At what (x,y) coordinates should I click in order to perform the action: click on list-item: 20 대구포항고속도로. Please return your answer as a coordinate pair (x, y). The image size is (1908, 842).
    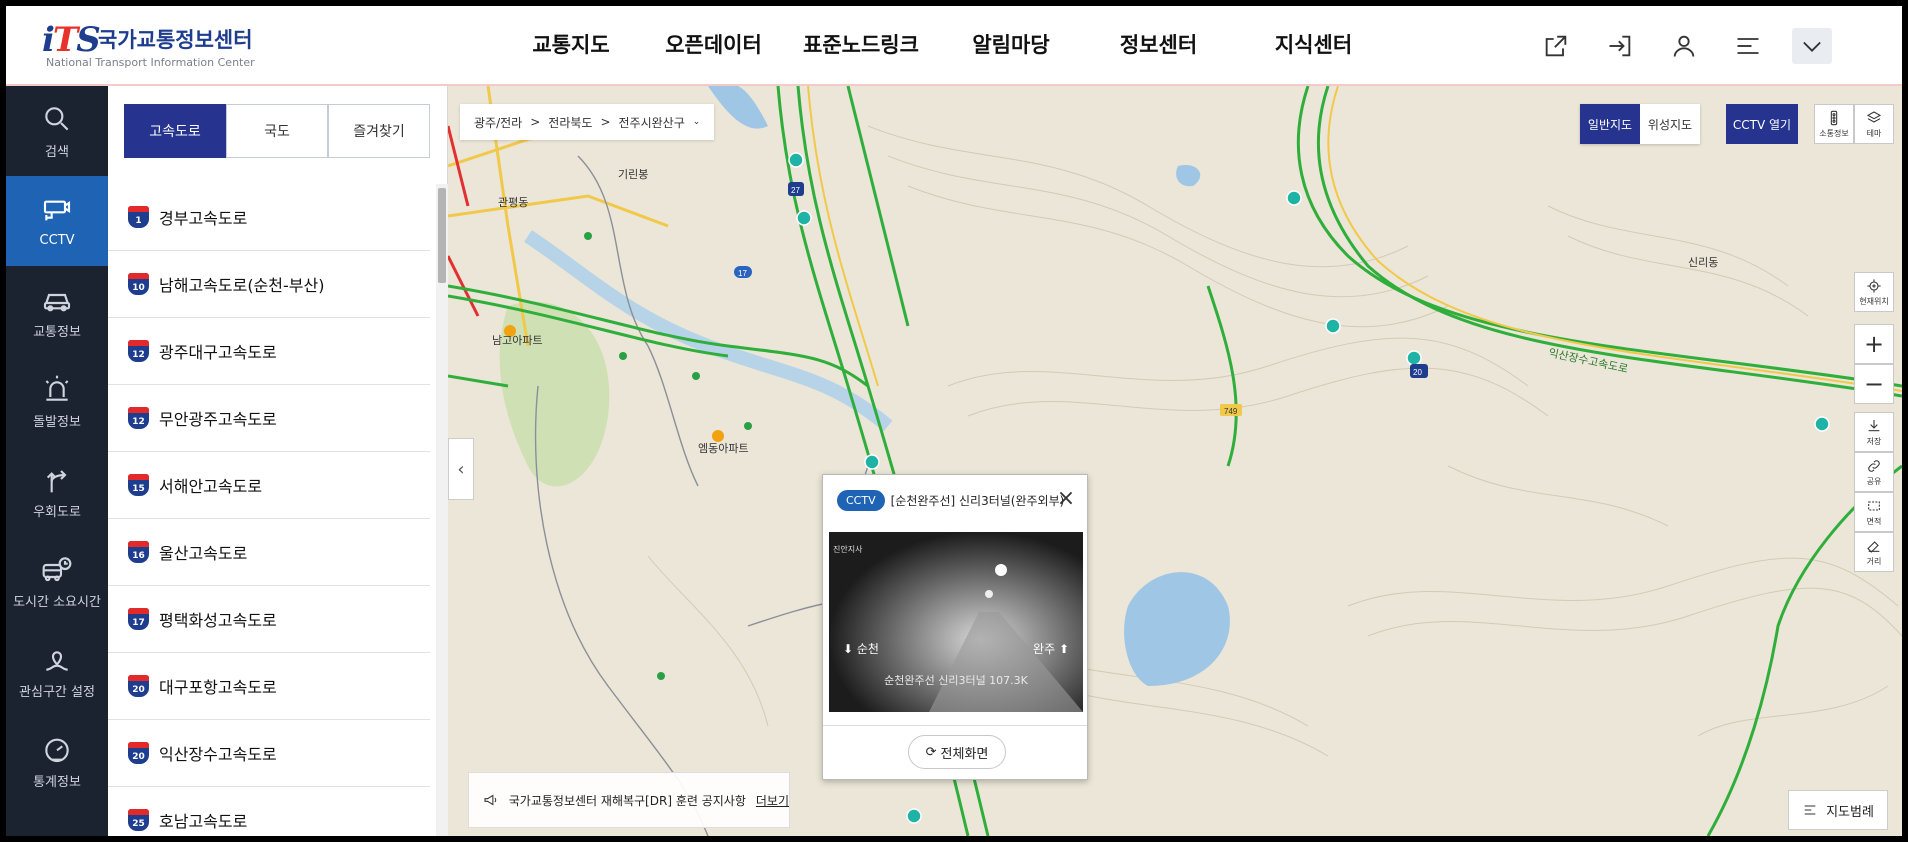
    Looking at the image, I should click on (269, 686).